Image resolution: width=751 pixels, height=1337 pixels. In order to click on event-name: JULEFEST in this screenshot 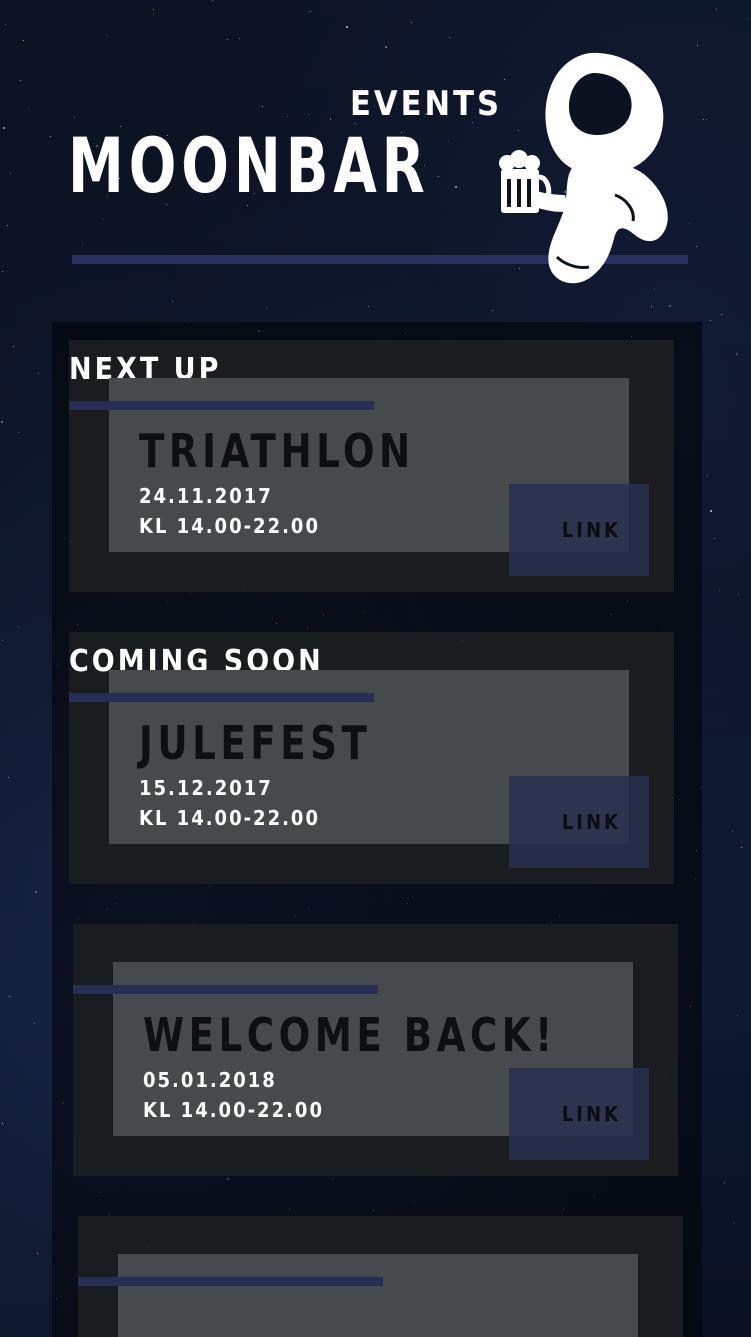, I will do `click(255, 743)`.